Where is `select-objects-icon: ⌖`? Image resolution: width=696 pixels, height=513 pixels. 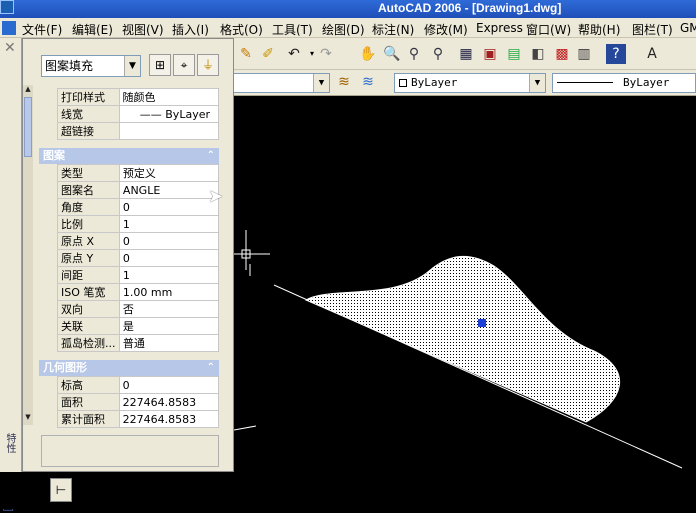
select-objects-icon: ⌖ is located at coordinates (184, 65).